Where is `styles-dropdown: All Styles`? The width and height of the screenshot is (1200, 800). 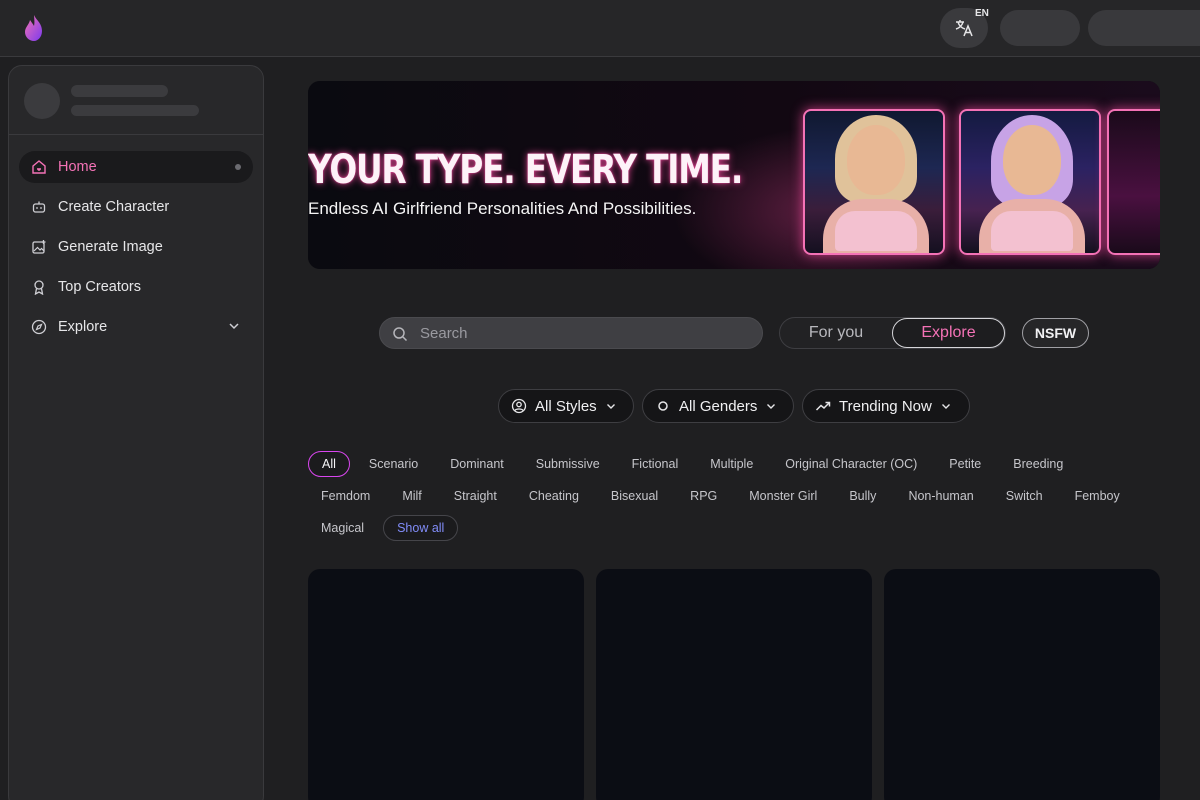 styles-dropdown: All Styles is located at coordinates (566, 406).